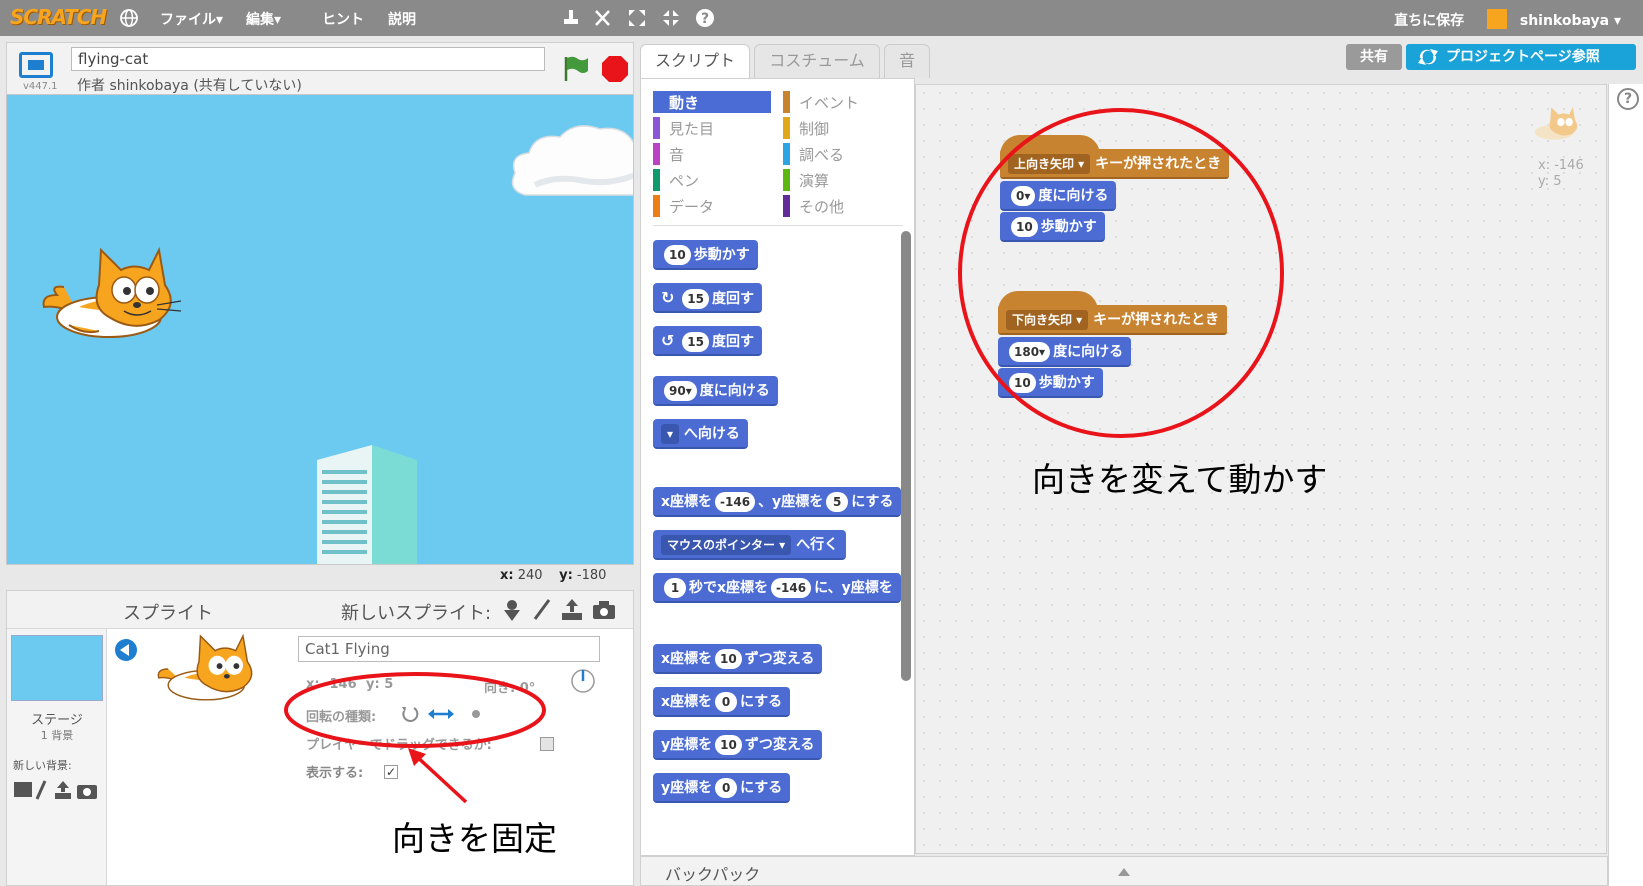 The height and width of the screenshot is (886, 1643). What do you see at coordinates (821, 206) in the screenshot?
I see `category-more: その他` at bounding box center [821, 206].